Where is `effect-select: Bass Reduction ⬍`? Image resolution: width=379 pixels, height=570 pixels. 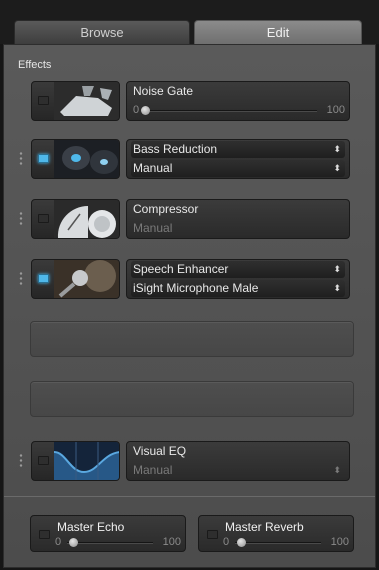 effect-select: Bass Reduction ⬍ is located at coordinates (238, 149).